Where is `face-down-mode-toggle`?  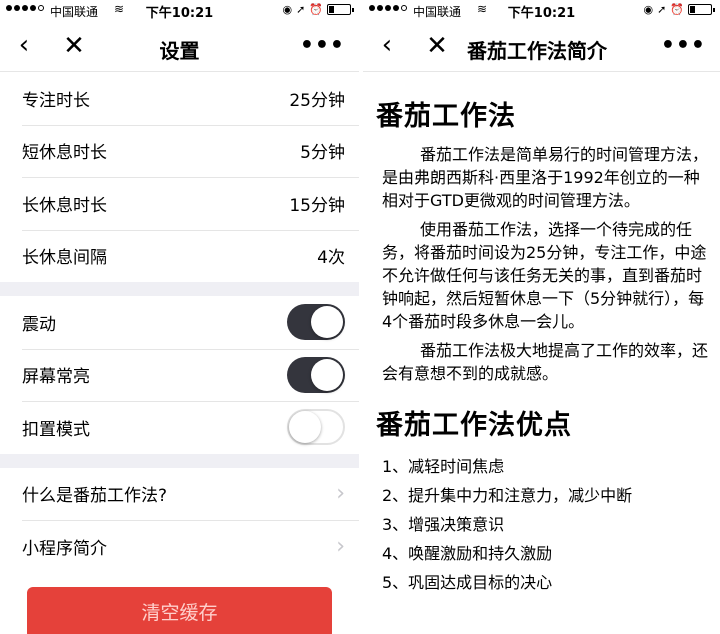 face-down-mode-toggle is located at coordinates (316, 427).